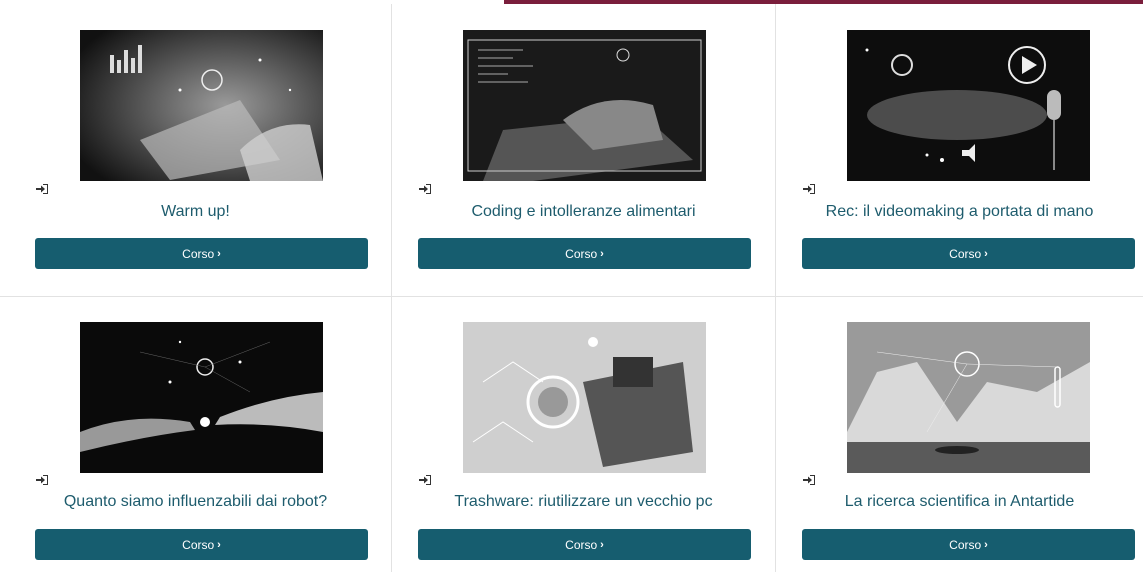 Image resolution: width=1143 pixels, height=572 pixels. I want to click on course-image-video-studio, so click(968, 105).